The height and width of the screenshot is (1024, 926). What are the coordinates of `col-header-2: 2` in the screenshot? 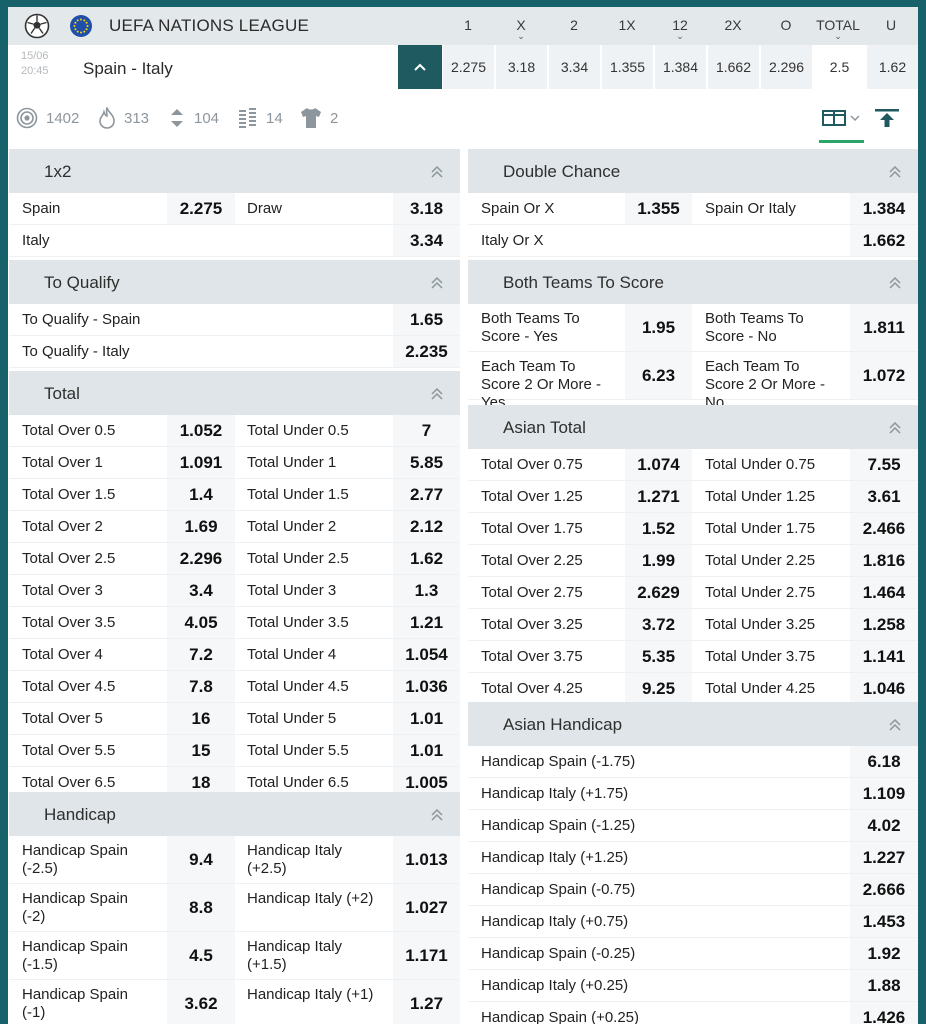 It's located at (574, 25).